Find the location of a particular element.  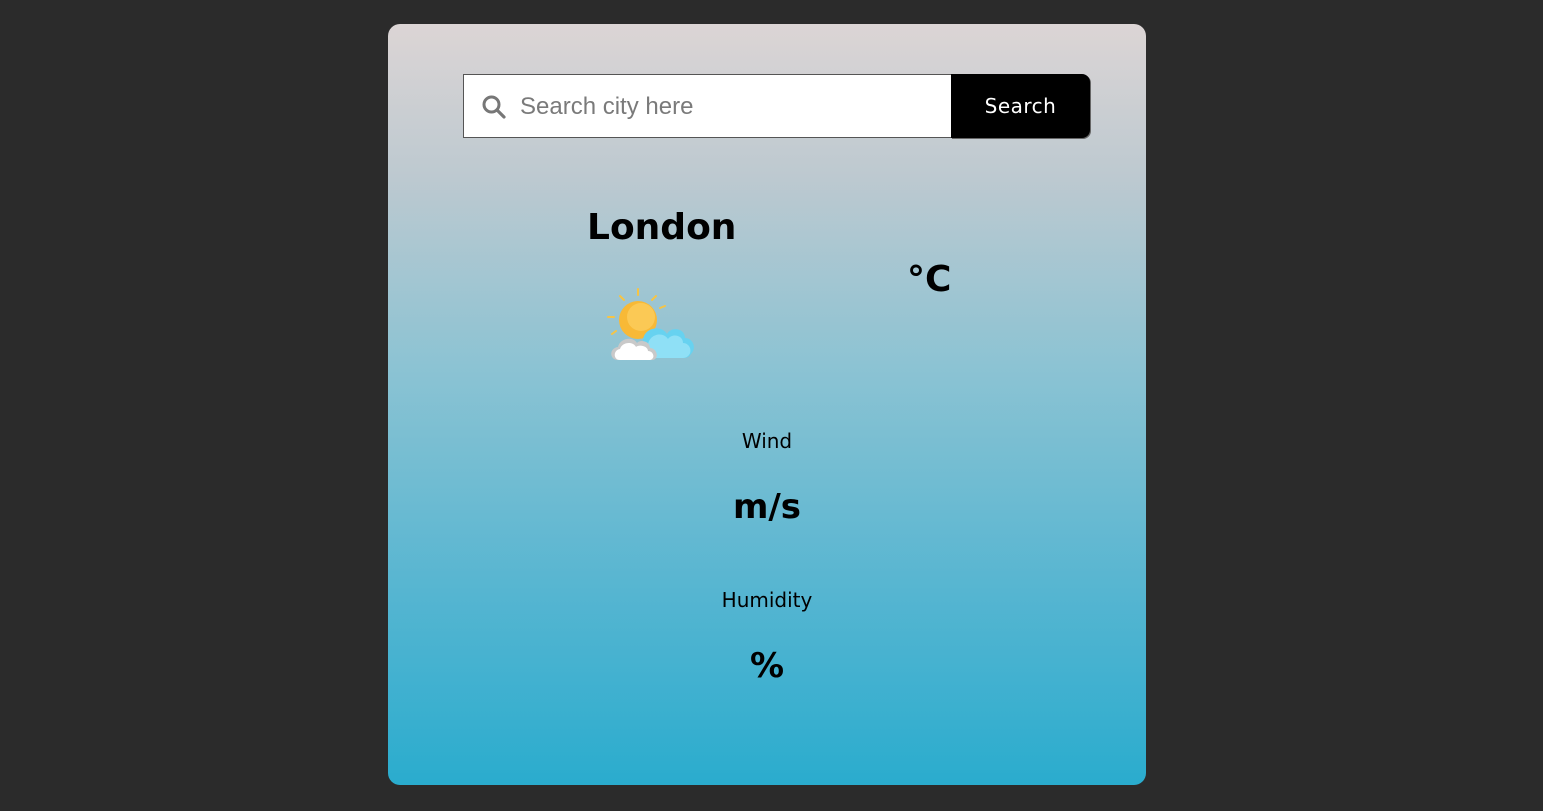

wind-label: Wind is located at coordinates (767, 441).